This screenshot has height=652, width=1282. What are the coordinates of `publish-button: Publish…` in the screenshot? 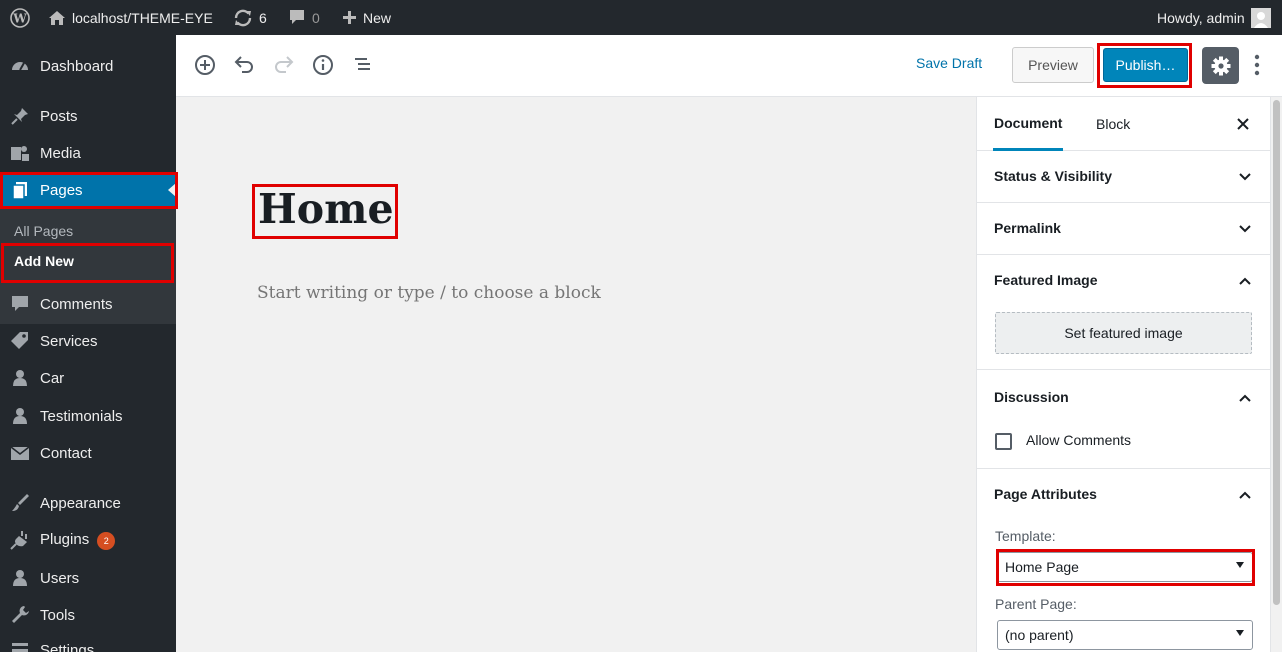 It's located at (1145, 65).